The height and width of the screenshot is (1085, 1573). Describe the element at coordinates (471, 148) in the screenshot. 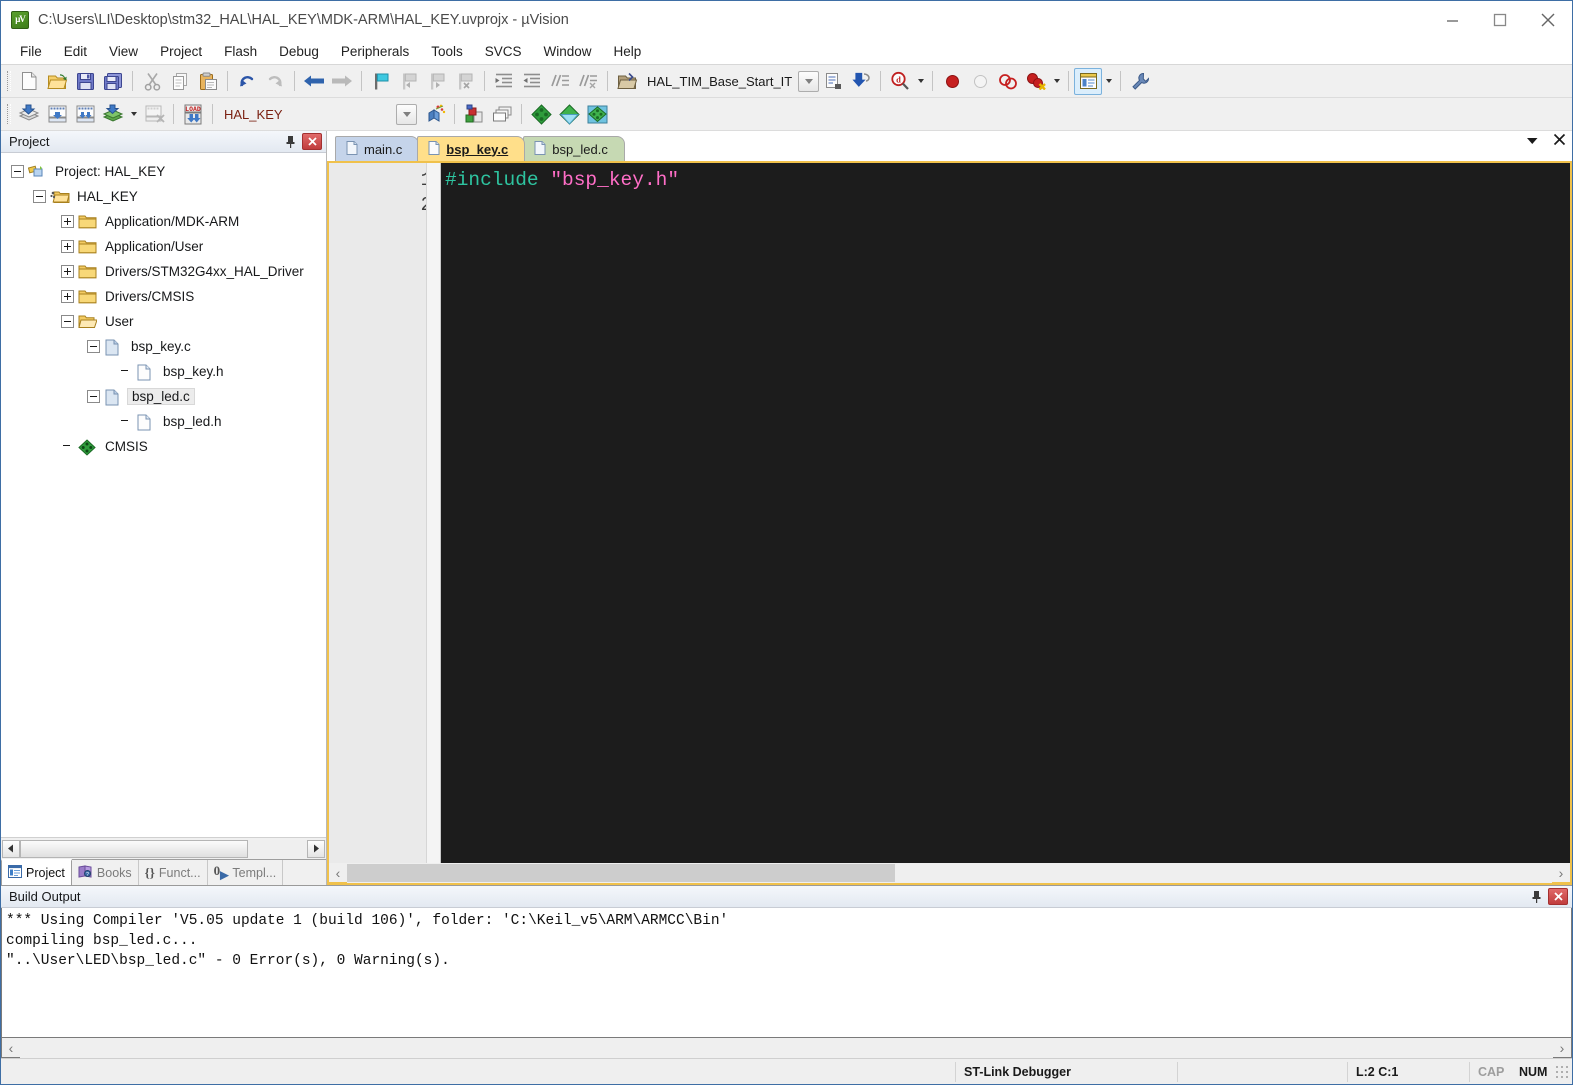

I see `editor-tab-bsp-key-c: bsp_key.c` at that location.